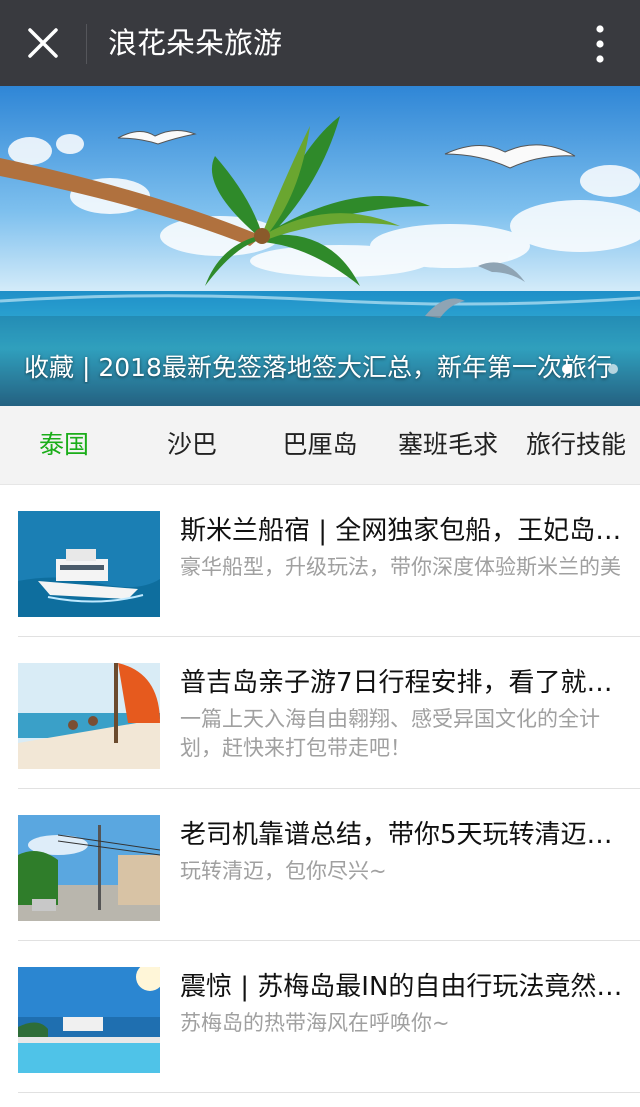 The height and width of the screenshot is (1107, 640). Describe the element at coordinates (405, 835) in the screenshot. I see `article-title: 老司机靠谱总结，带你5天玩转清迈清莱` at that location.